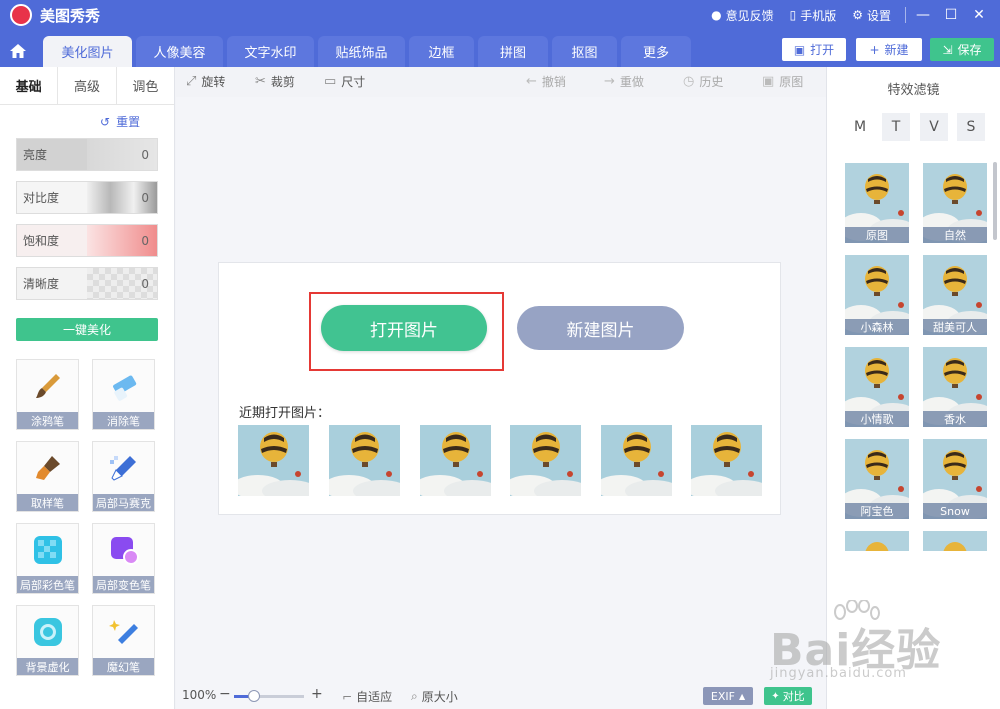 This screenshot has width=1000, height=709. I want to click on exif-button: EXIF ▲, so click(728, 696).